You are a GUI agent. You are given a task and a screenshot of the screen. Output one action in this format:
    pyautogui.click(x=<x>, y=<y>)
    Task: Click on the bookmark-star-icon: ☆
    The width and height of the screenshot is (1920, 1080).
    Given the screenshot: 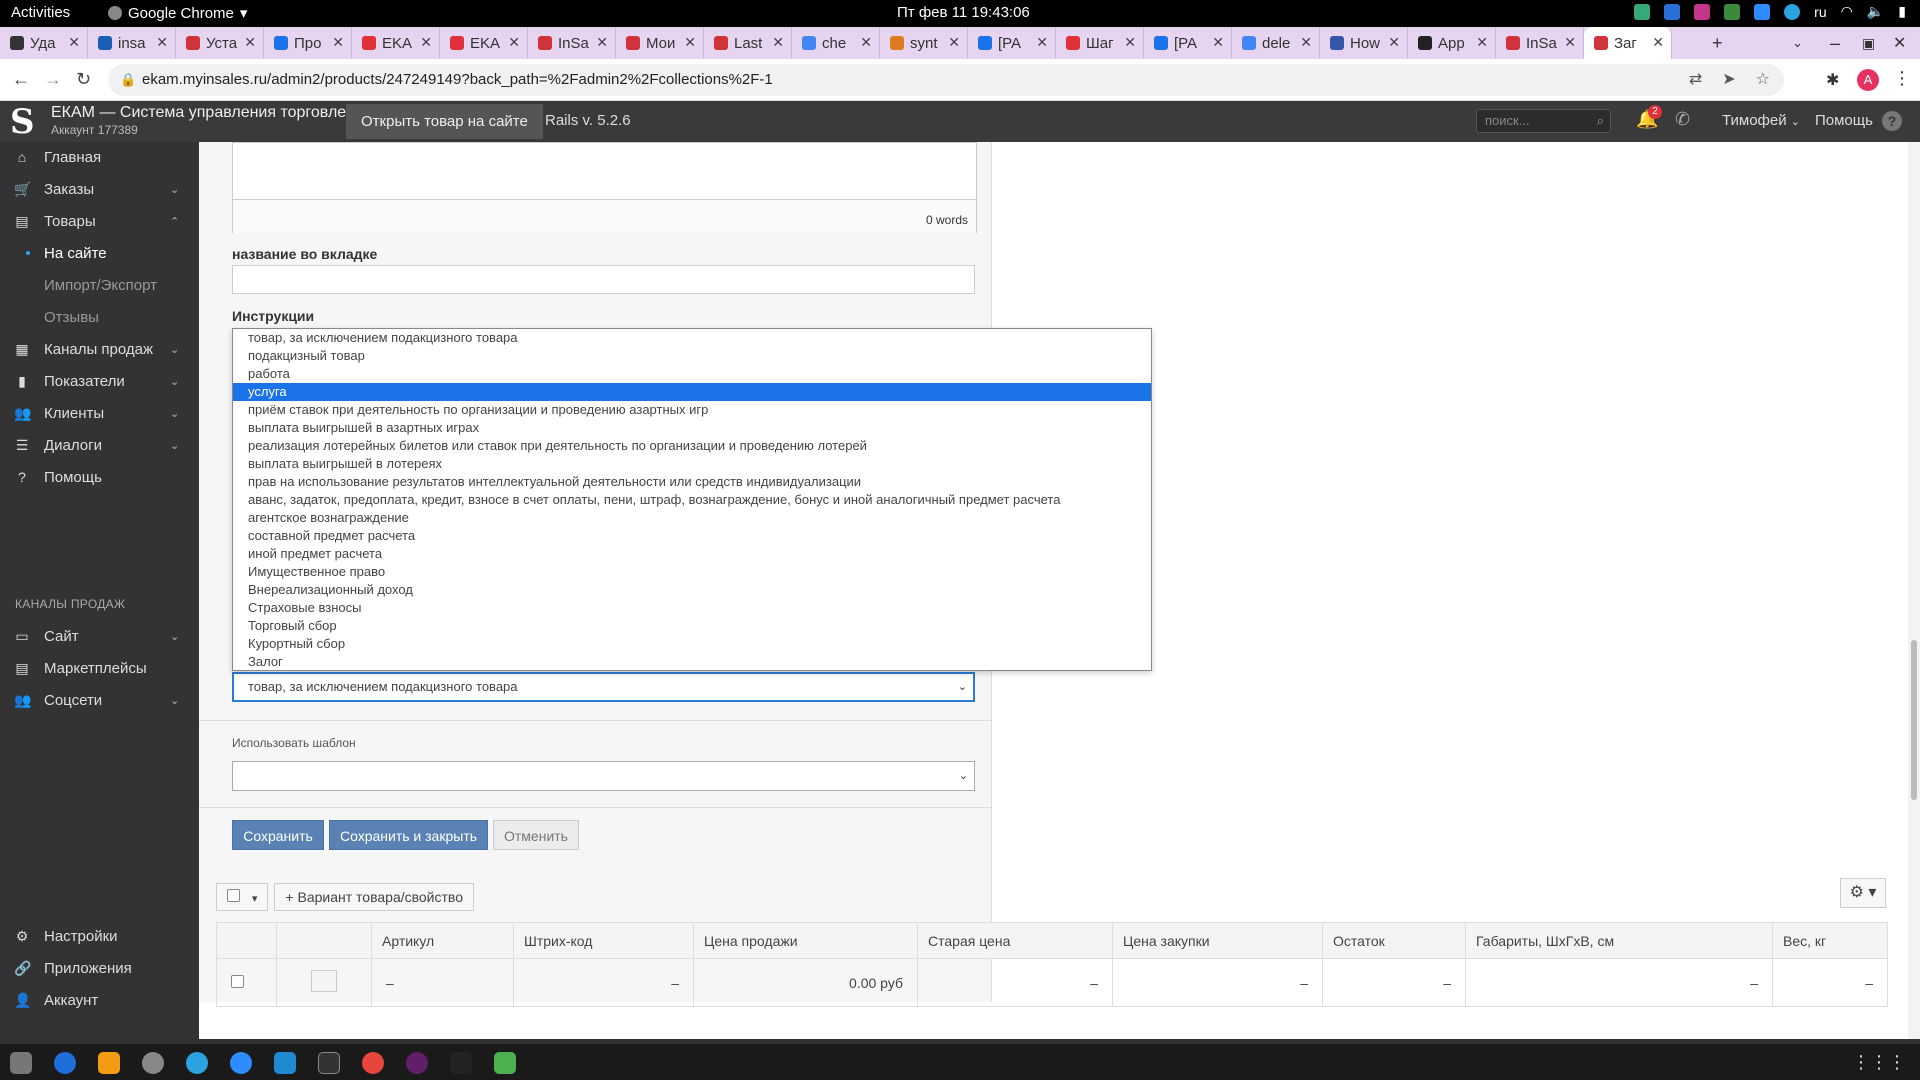 What is the action you would take?
    pyautogui.click(x=1763, y=80)
    